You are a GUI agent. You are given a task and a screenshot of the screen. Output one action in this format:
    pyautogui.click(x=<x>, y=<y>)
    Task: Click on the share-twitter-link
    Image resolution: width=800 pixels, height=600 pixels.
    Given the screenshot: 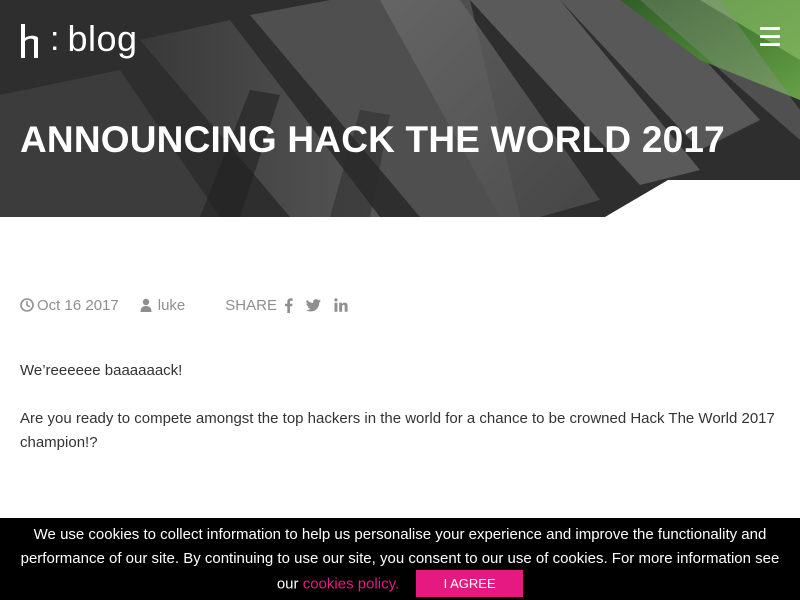 What is the action you would take?
    pyautogui.click(x=319, y=305)
    